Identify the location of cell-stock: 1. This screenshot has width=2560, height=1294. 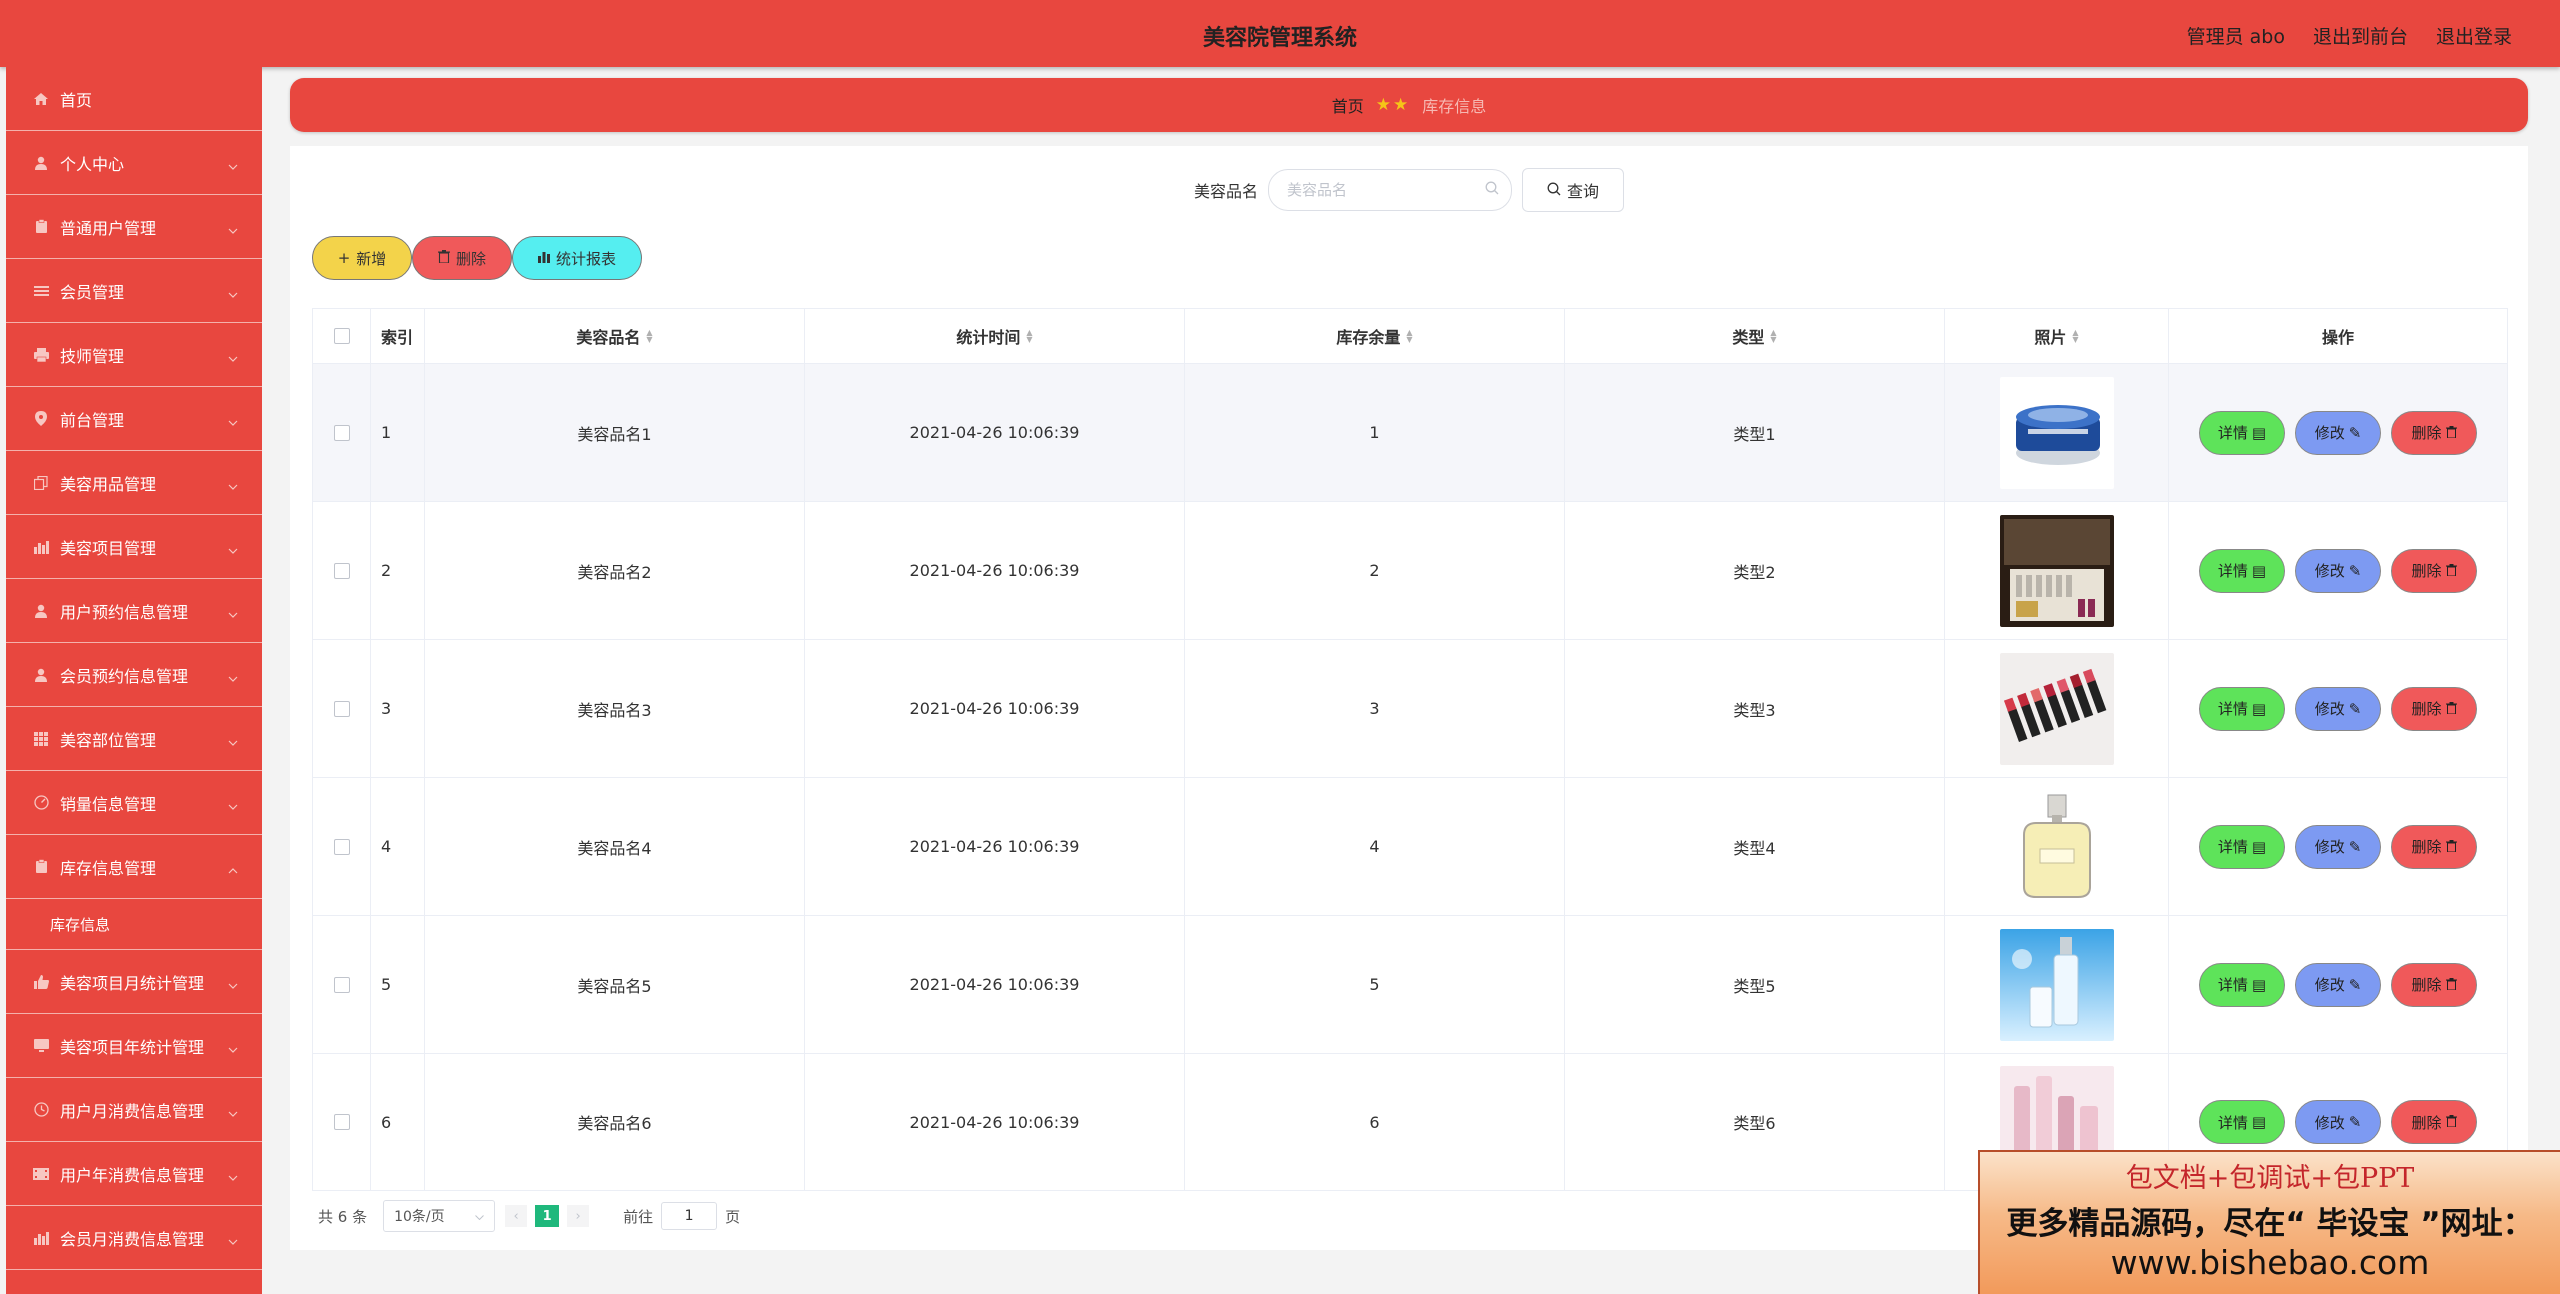
(1375, 432).